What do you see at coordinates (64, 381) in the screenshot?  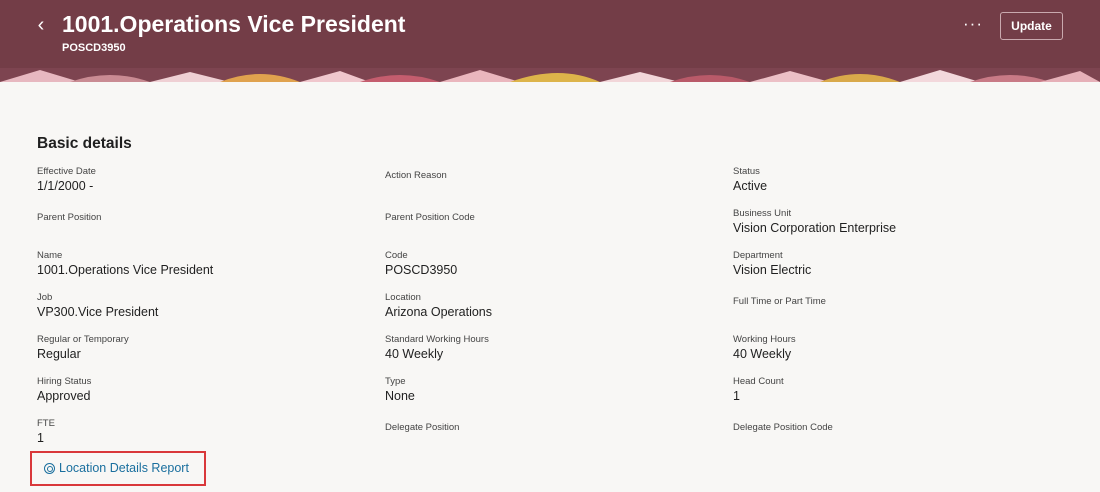 I see `field-label: Hiring Status` at bounding box center [64, 381].